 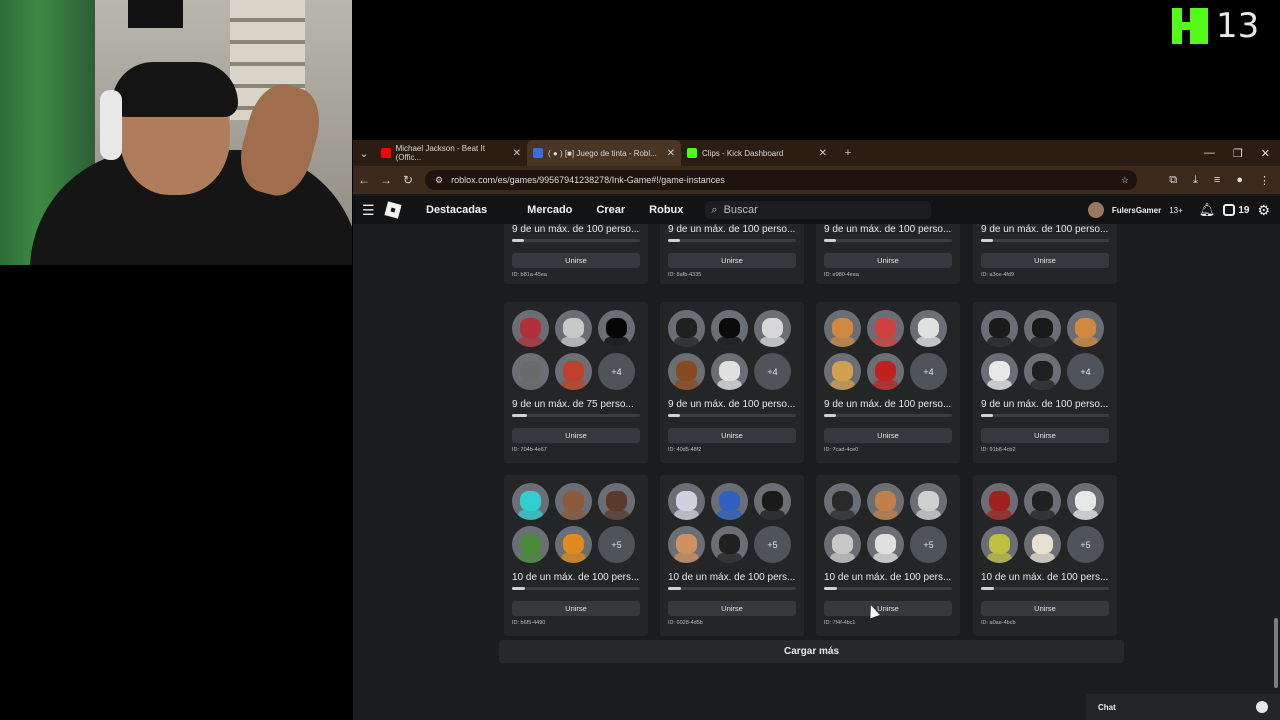 I want to click on new-tab-button: +, so click(x=848, y=153).